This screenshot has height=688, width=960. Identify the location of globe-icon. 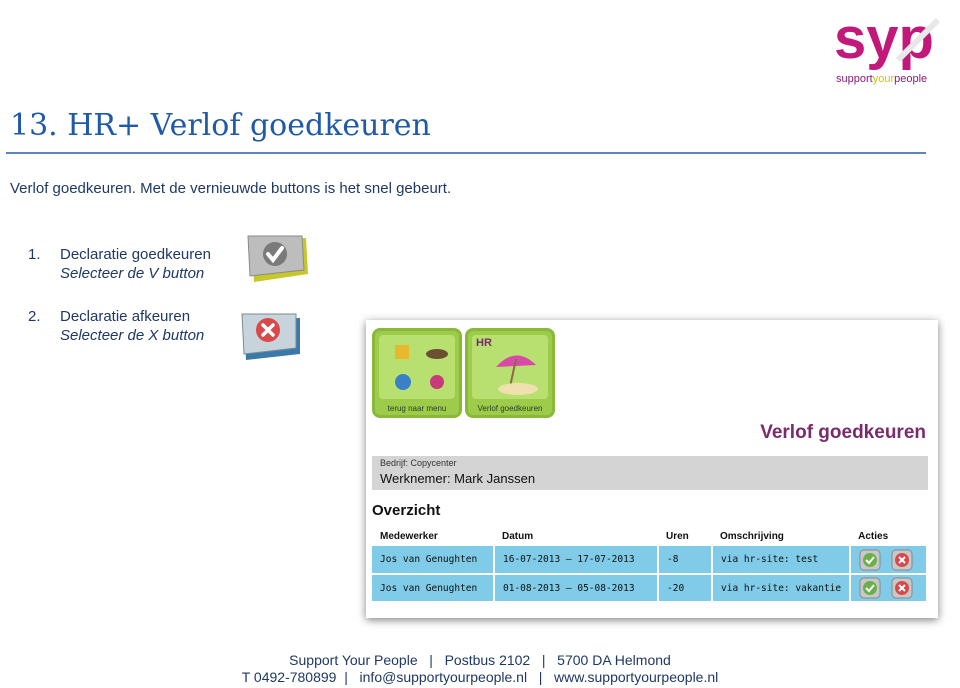
(403, 382).